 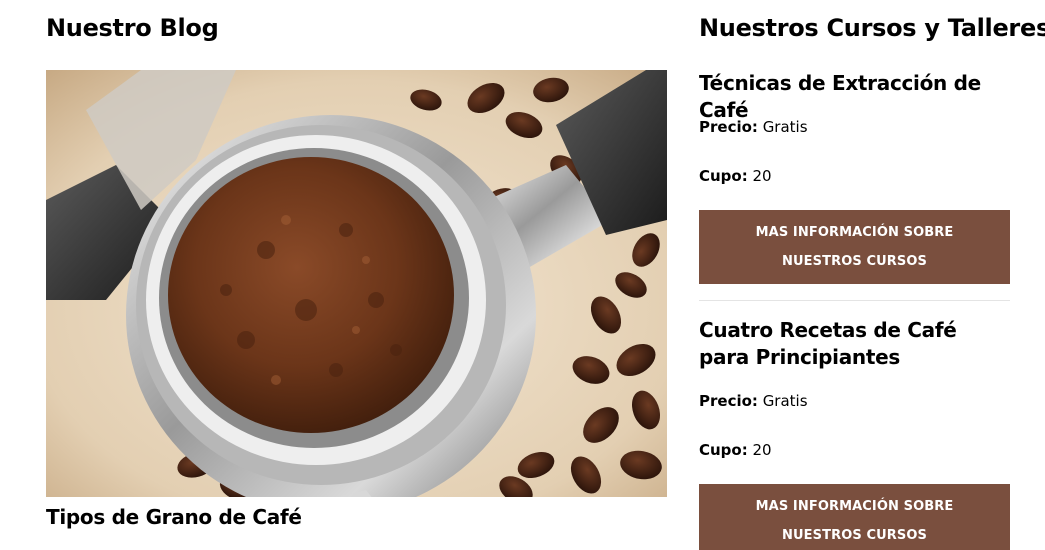 I want to click on courses-heading: Nuestros Cursos y Talleres, so click(x=872, y=28).